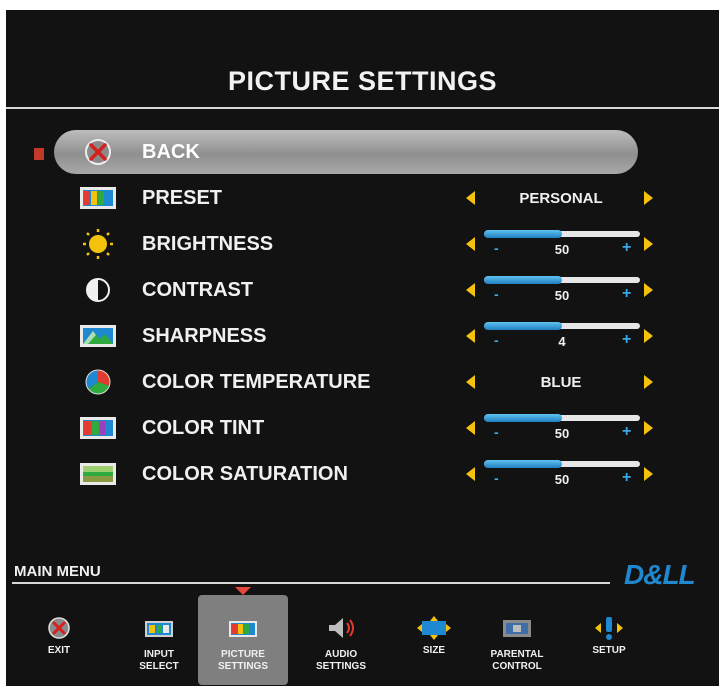  Describe the element at coordinates (562, 341) in the screenshot. I see `slider-value: 4` at that location.